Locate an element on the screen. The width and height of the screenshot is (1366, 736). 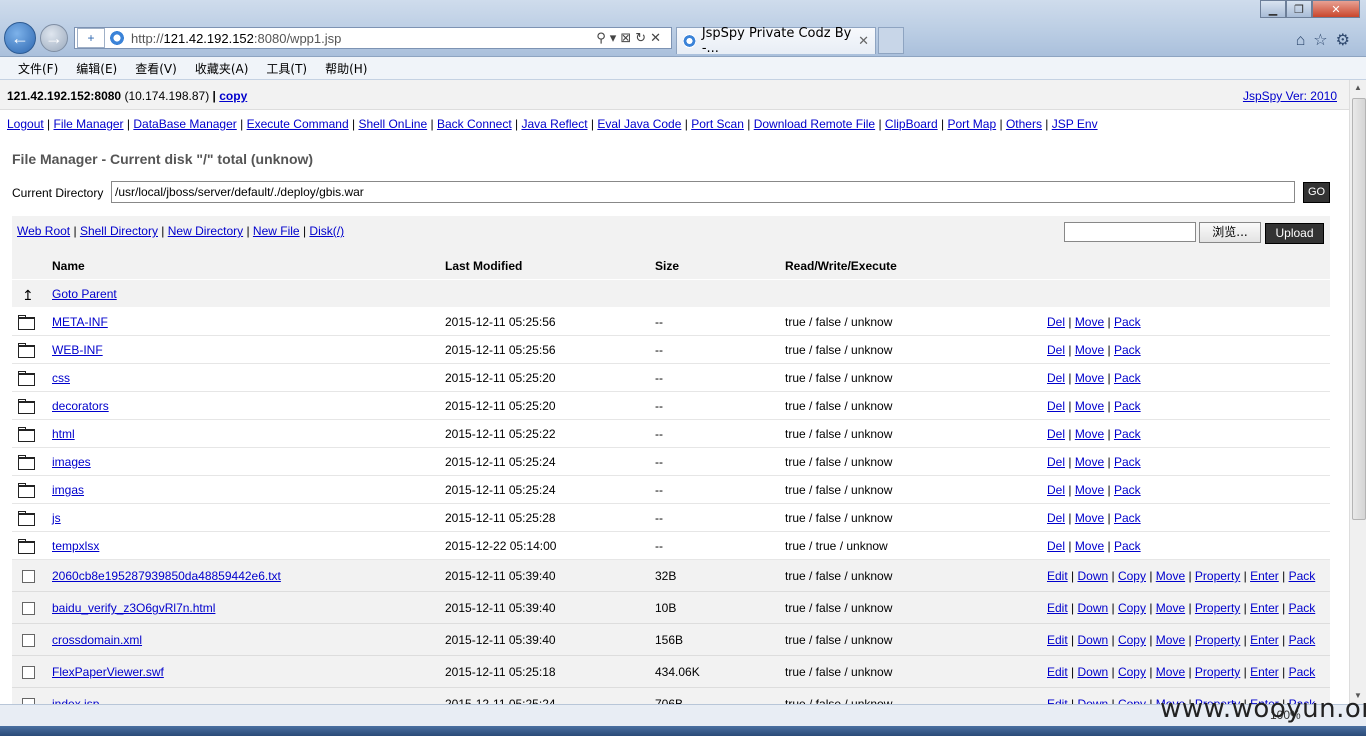
dir-name-link: images is located at coordinates (71, 462).